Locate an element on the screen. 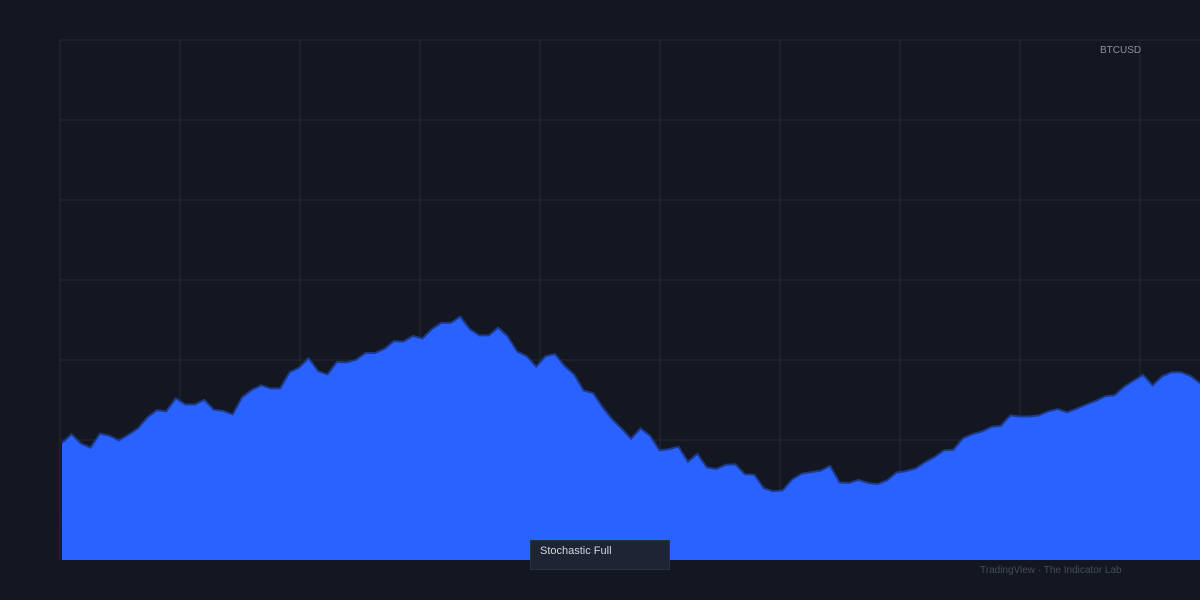 The image size is (1200, 600). watermark: TradingView · The Indicator Lab is located at coordinates (1051, 570).